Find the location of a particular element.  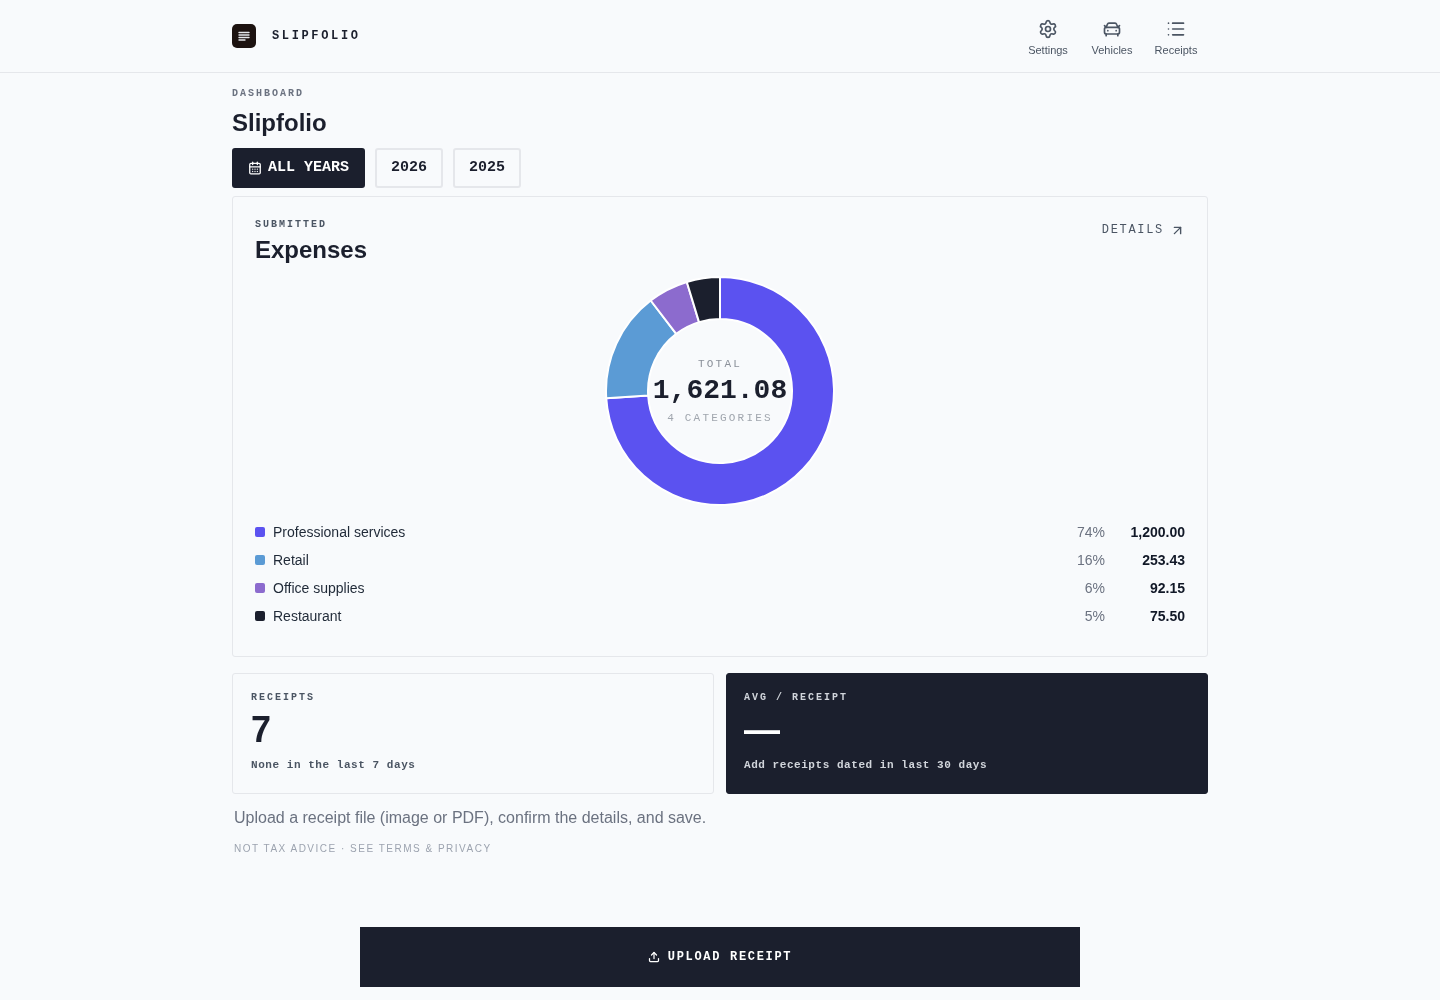

legend-label: Professional services is located at coordinates (340, 532).